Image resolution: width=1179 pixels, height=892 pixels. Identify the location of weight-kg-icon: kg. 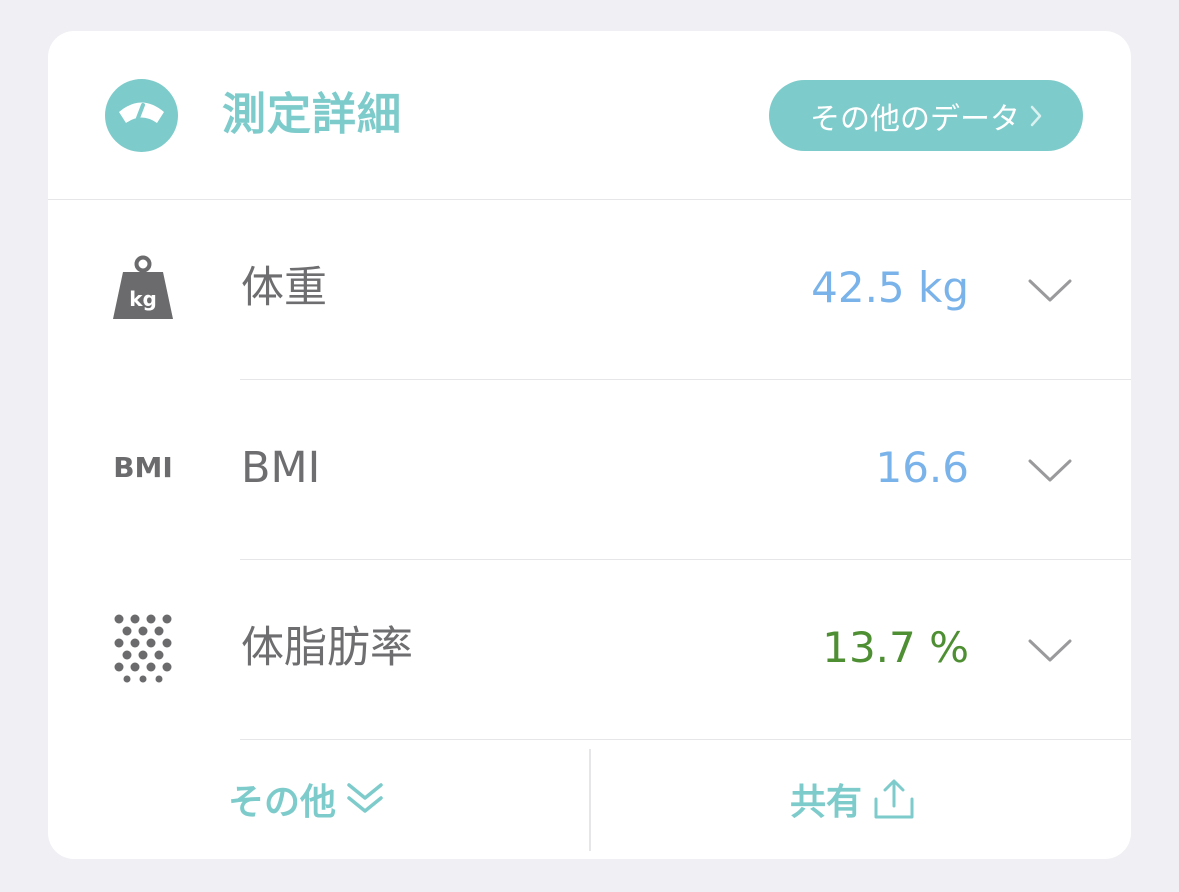
(143, 287).